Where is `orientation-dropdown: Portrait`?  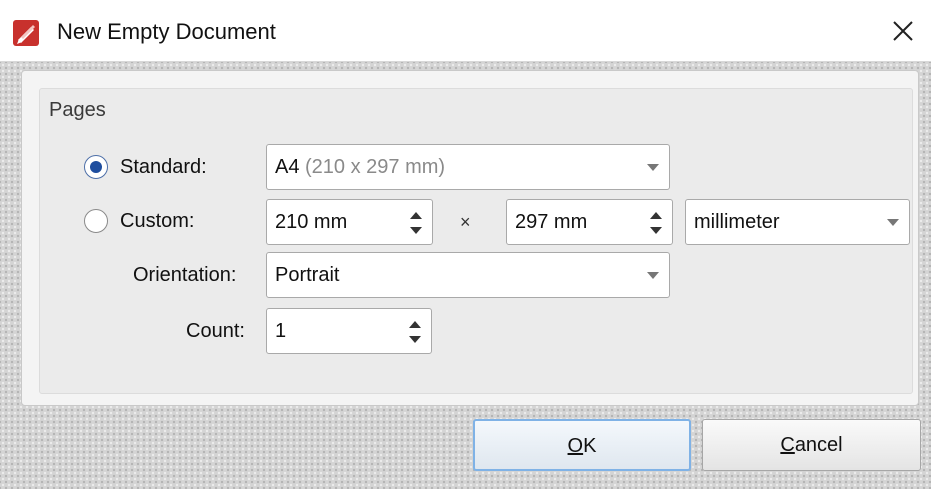 orientation-dropdown: Portrait is located at coordinates (468, 275).